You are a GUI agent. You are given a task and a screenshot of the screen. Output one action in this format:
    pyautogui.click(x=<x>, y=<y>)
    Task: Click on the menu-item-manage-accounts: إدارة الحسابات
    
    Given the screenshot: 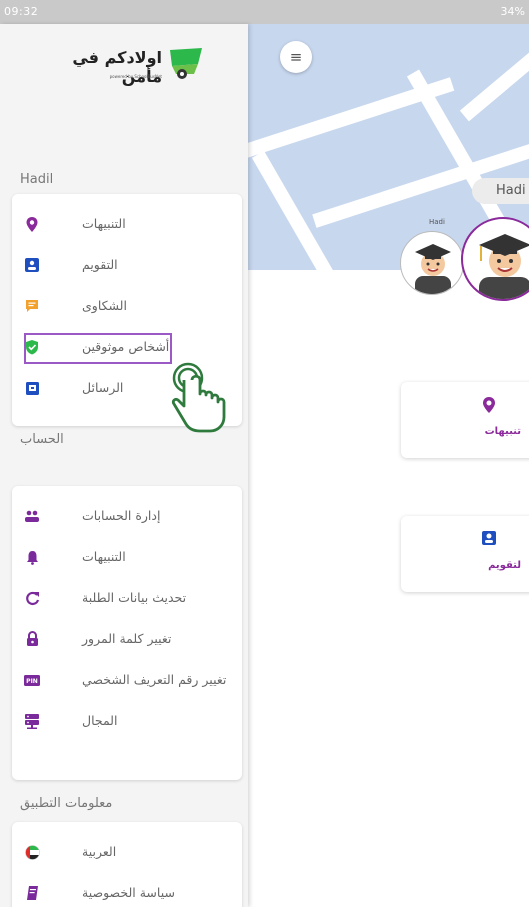 What is the action you would take?
    pyautogui.click(x=127, y=516)
    